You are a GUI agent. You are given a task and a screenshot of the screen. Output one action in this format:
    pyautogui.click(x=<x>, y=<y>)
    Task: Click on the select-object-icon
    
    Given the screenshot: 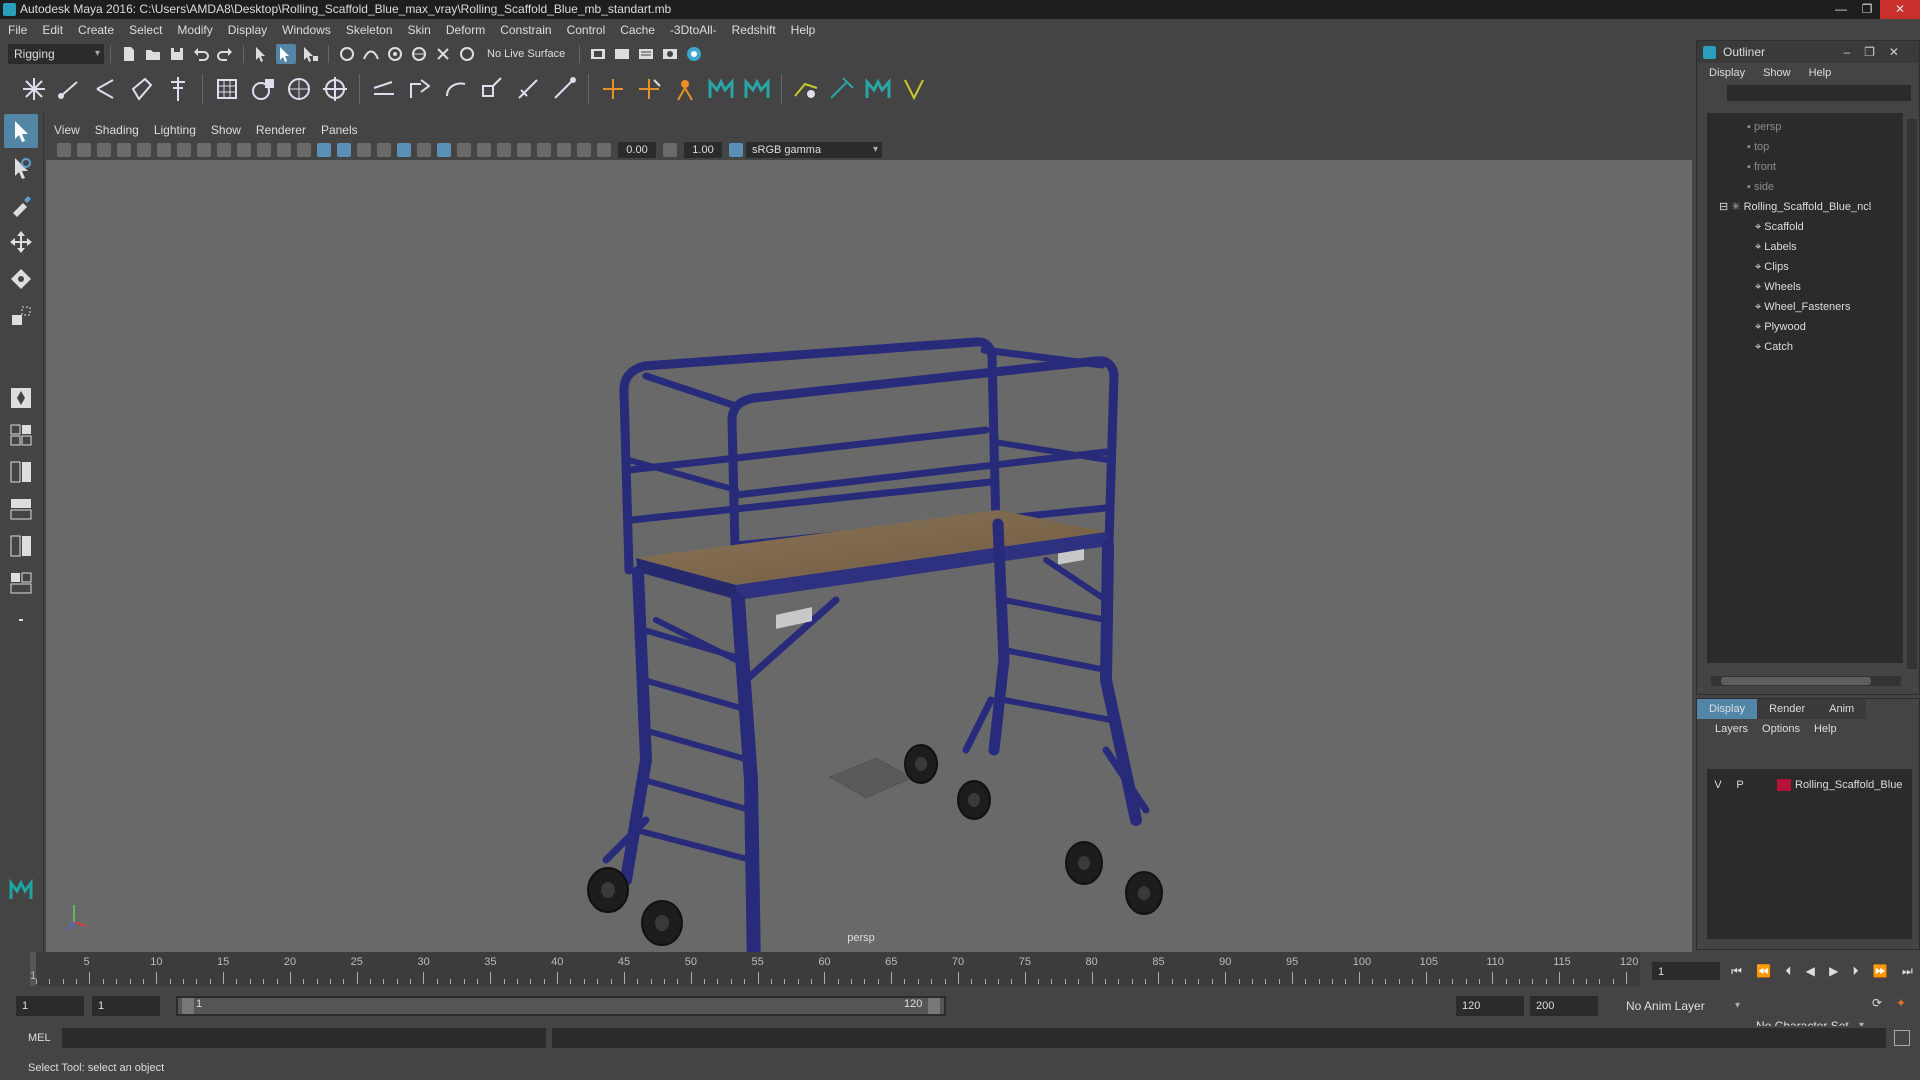 What is the action you would take?
    pyautogui.click(x=286, y=54)
    